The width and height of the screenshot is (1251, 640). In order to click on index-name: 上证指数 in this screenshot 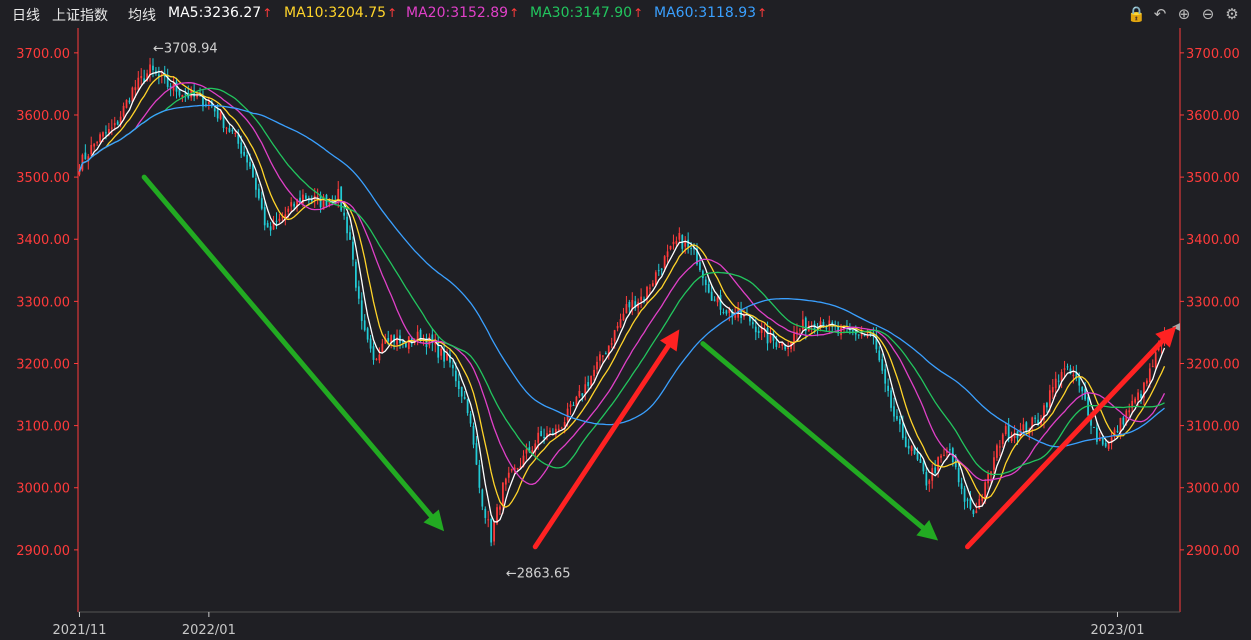, I will do `click(80, 15)`.